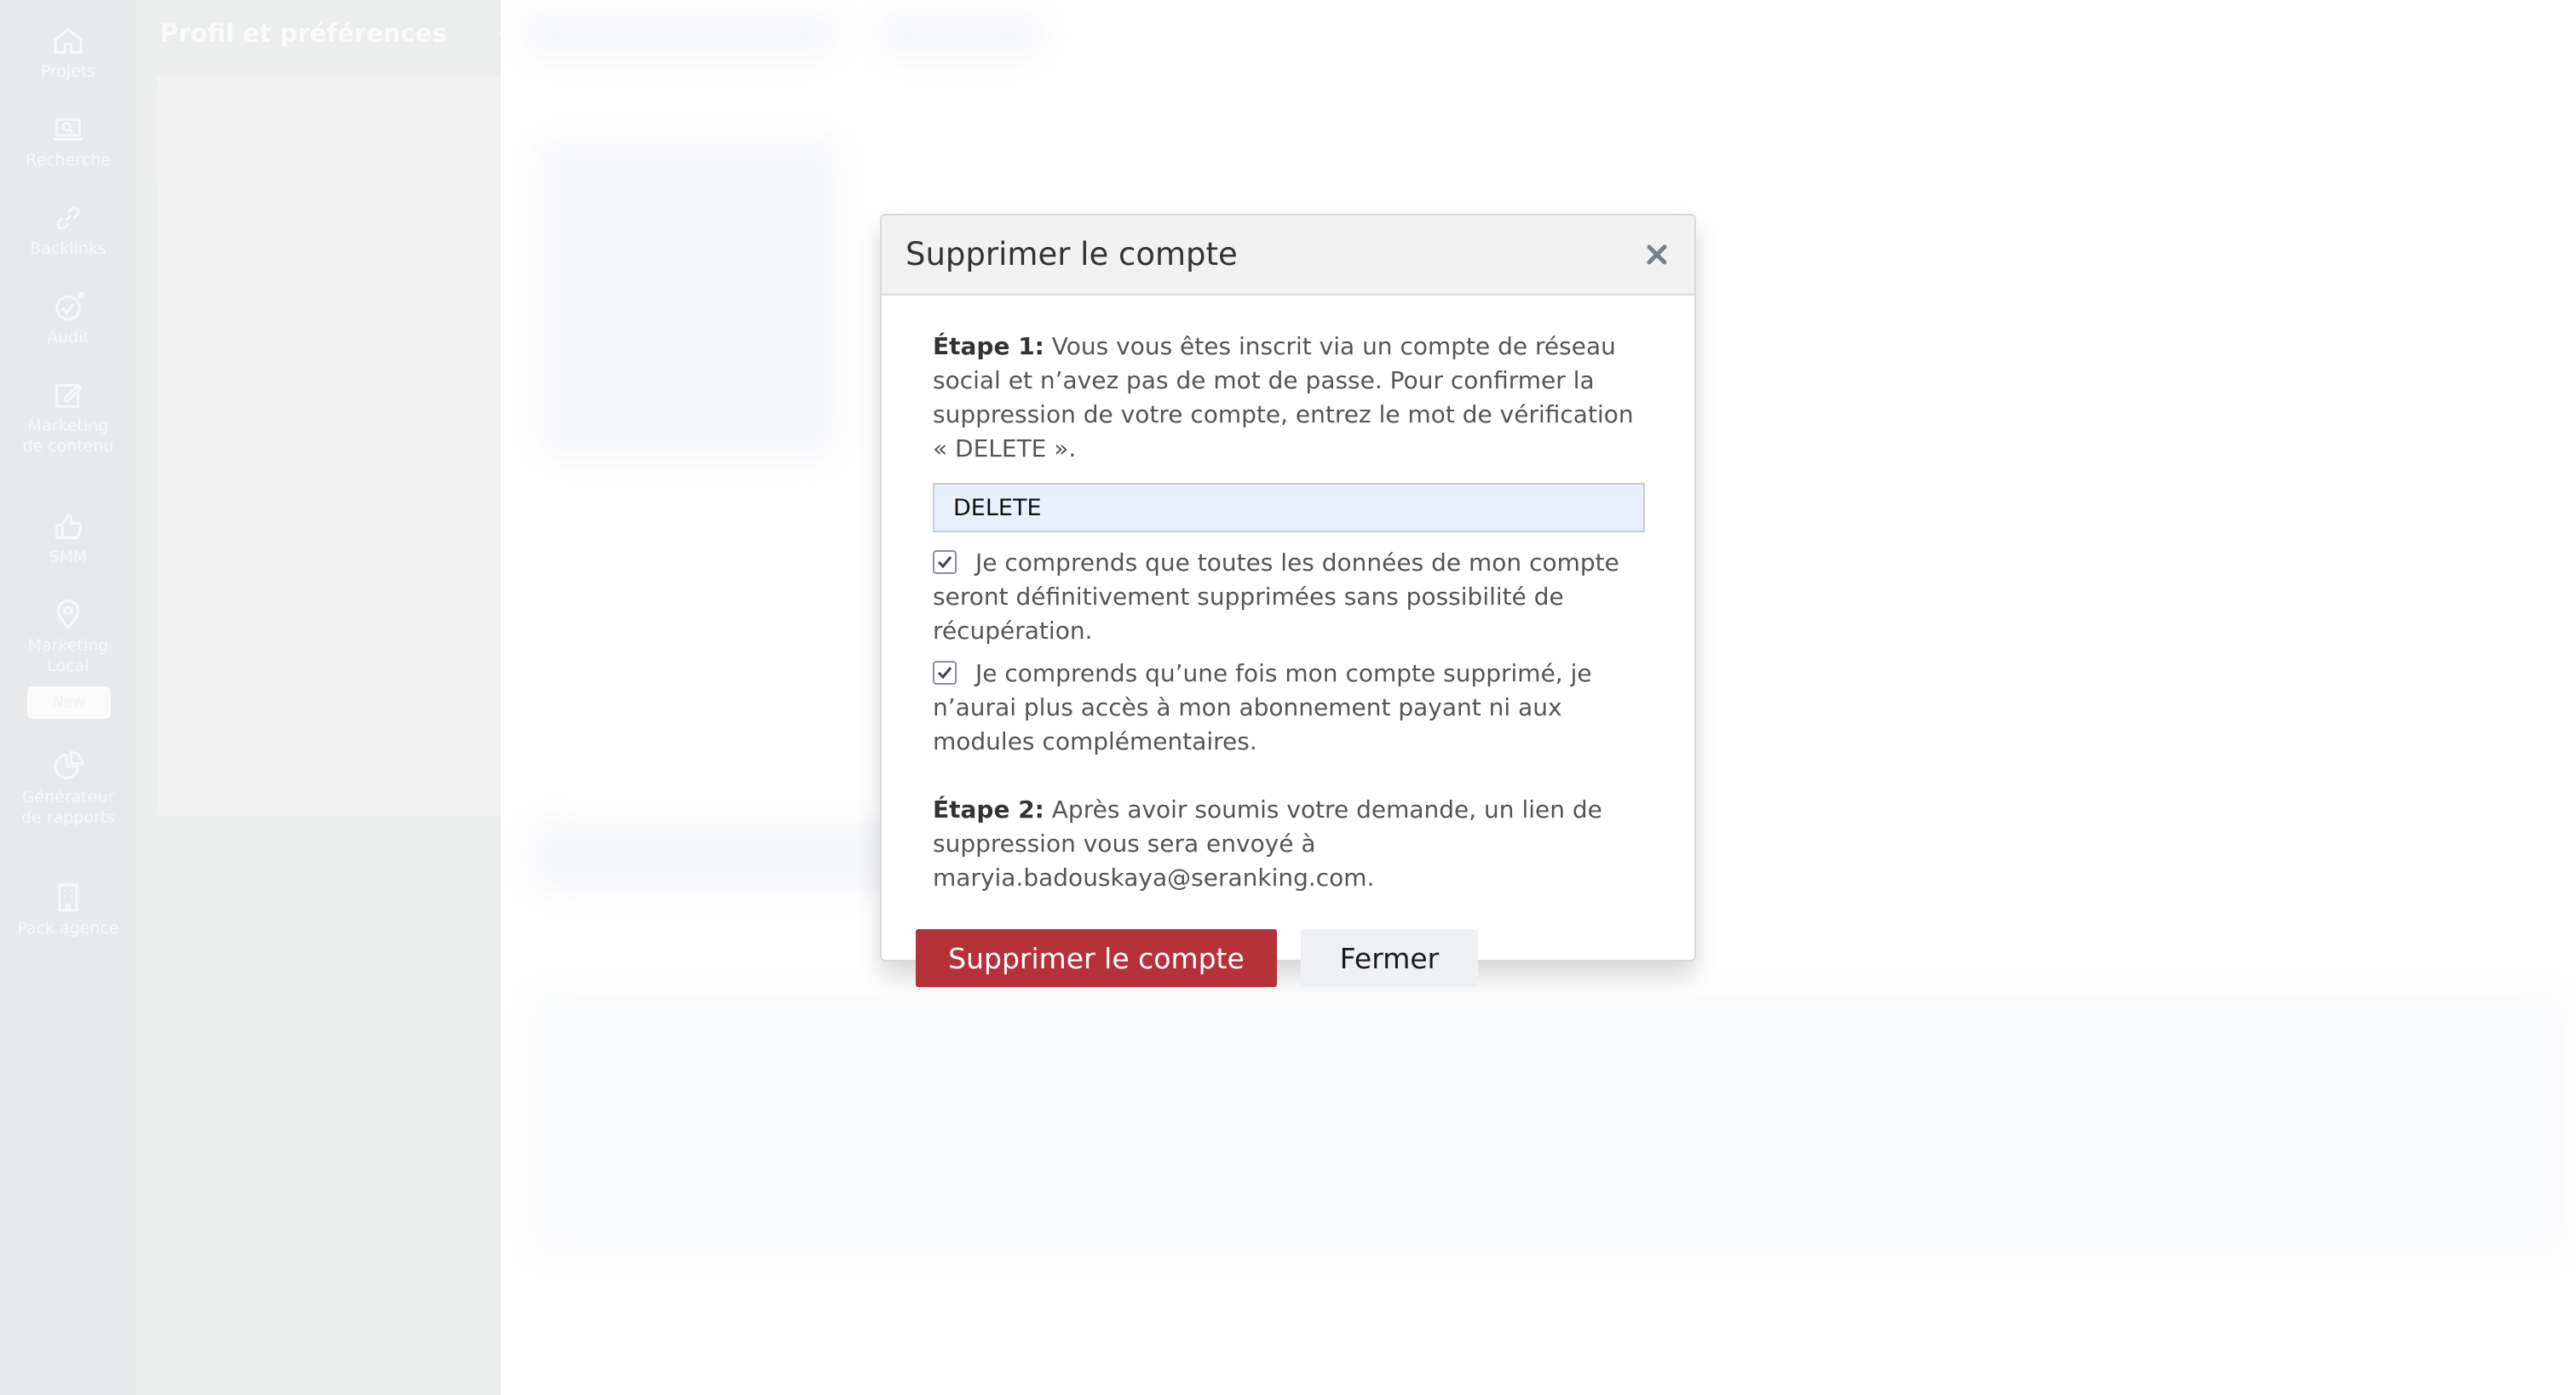 This screenshot has height=1395, width=2576. Describe the element at coordinates (69, 702) in the screenshot. I see `new-badge: New` at that location.